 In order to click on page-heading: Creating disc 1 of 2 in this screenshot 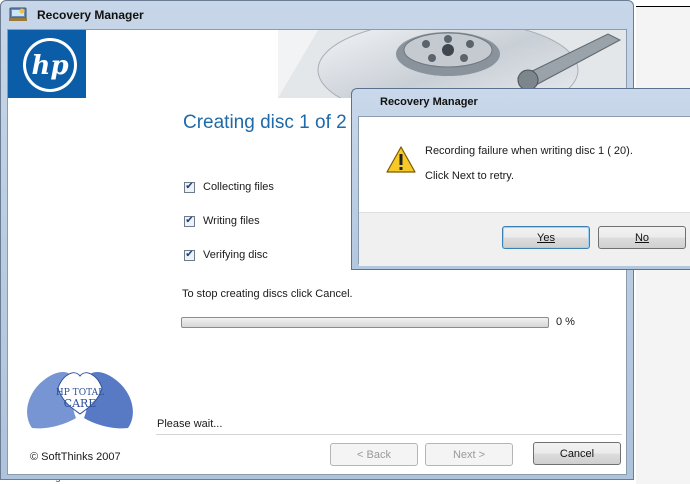, I will do `click(265, 122)`.